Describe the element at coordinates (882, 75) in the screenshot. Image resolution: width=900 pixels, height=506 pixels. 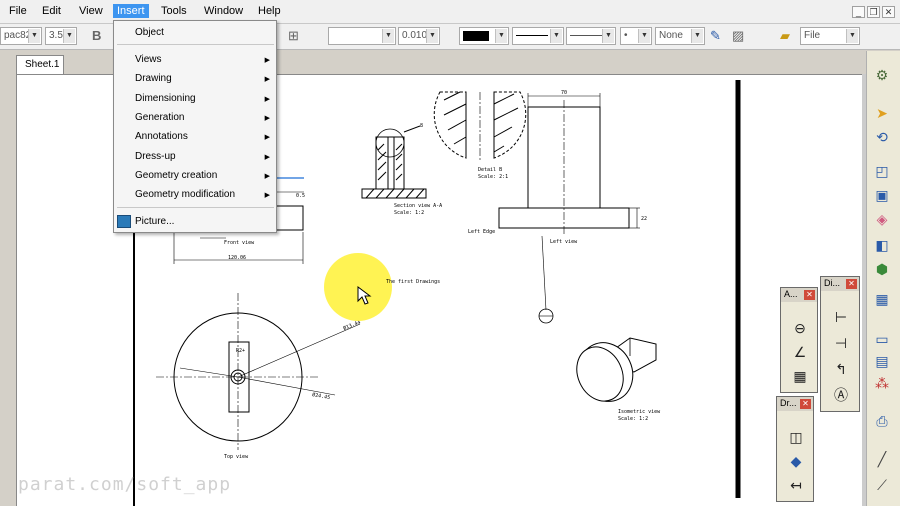
I see `workbench-icon: ⚙` at that location.